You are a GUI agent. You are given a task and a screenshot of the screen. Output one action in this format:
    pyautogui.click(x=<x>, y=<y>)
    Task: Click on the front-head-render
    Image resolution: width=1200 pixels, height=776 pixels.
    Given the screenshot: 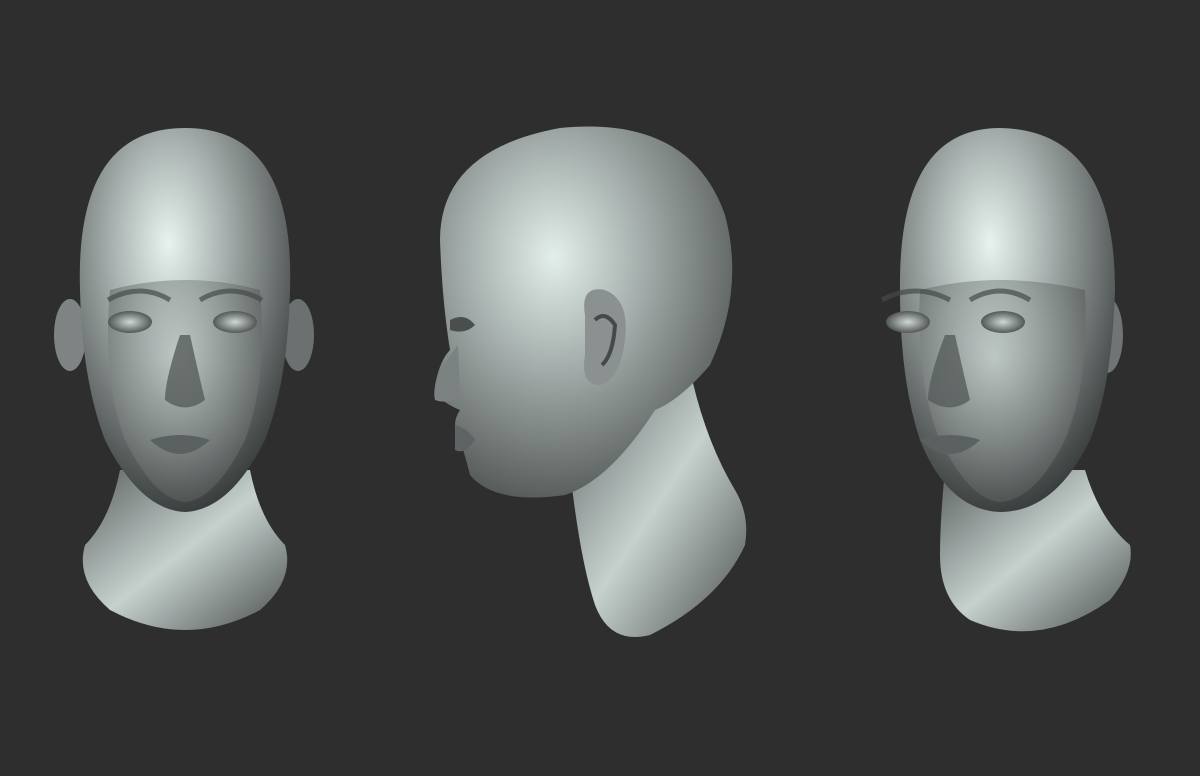 What is the action you would take?
    pyautogui.click(x=184, y=379)
    